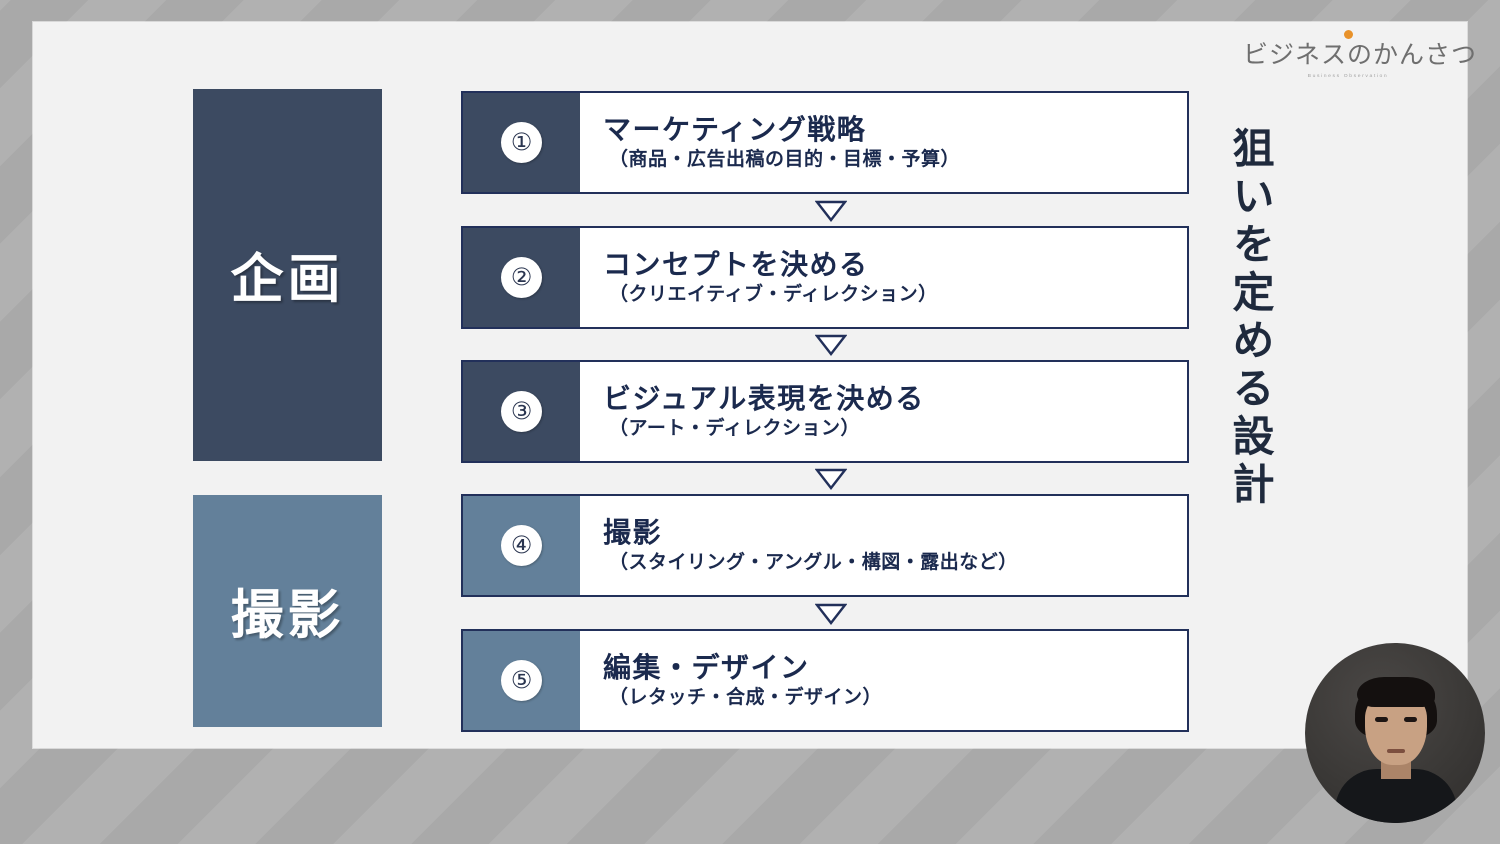 The image size is (1500, 844). What do you see at coordinates (1395, 733) in the screenshot?
I see `presenter-video-bubble` at bounding box center [1395, 733].